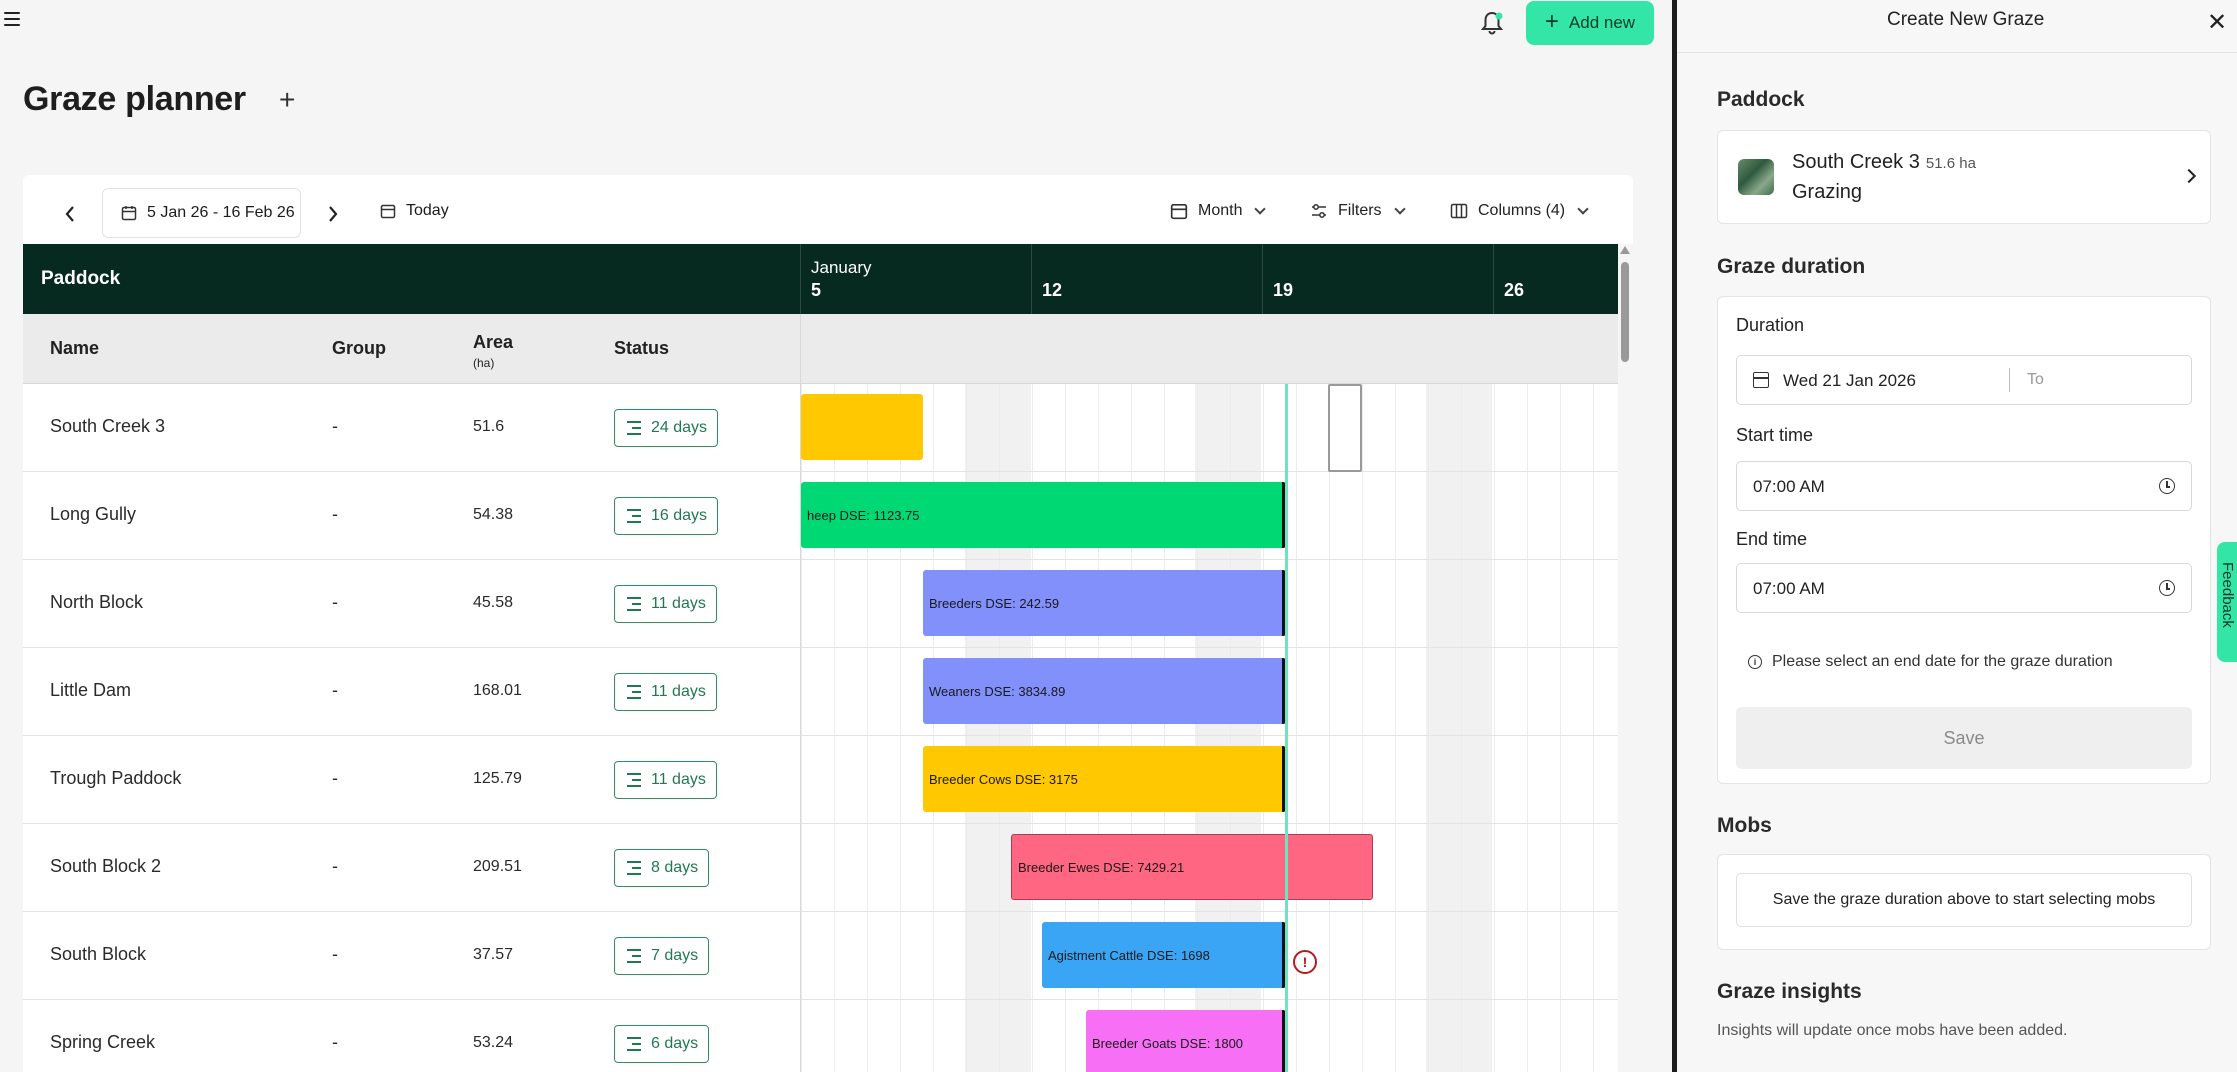 This screenshot has width=2237, height=1072. What do you see at coordinates (1884, 162) in the screenshot?
I see `paddock-name-line: South Creek 3 51.6 ha` at bounding box center [1884, 162].